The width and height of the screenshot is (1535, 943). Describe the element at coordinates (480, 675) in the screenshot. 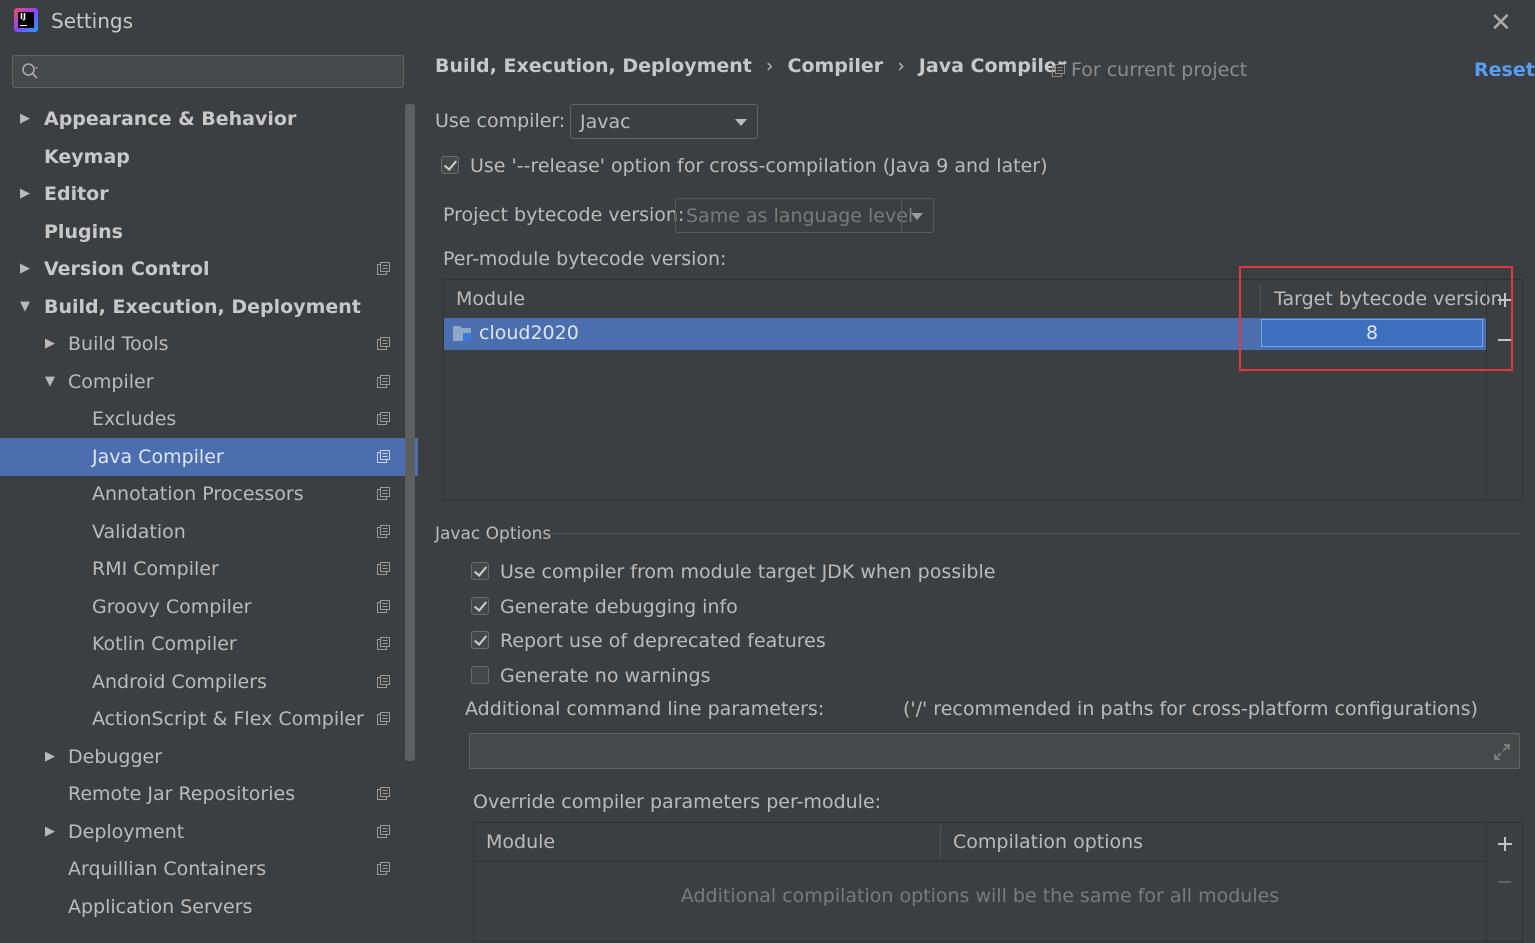

I see `no-warnings-checkbox` at that location.